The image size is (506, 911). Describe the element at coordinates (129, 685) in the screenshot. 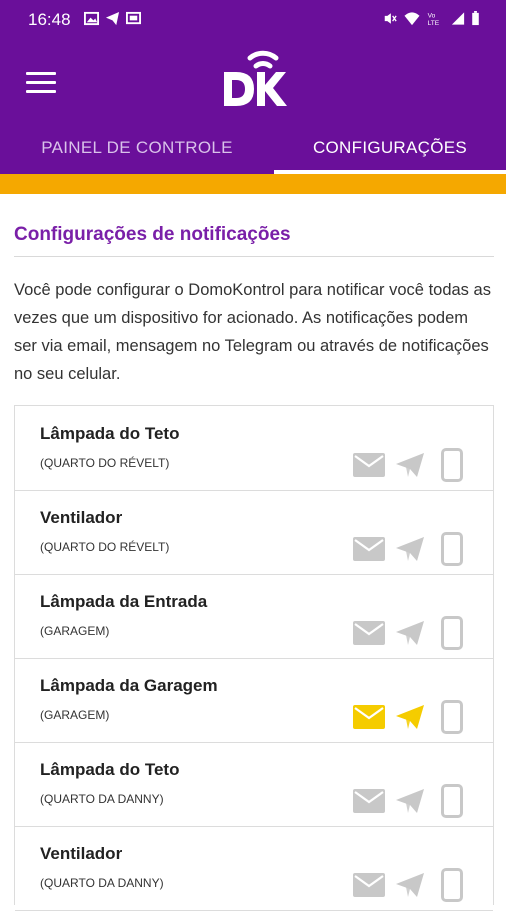

I see `device-name: Lâmpada da Garagem` at that location.